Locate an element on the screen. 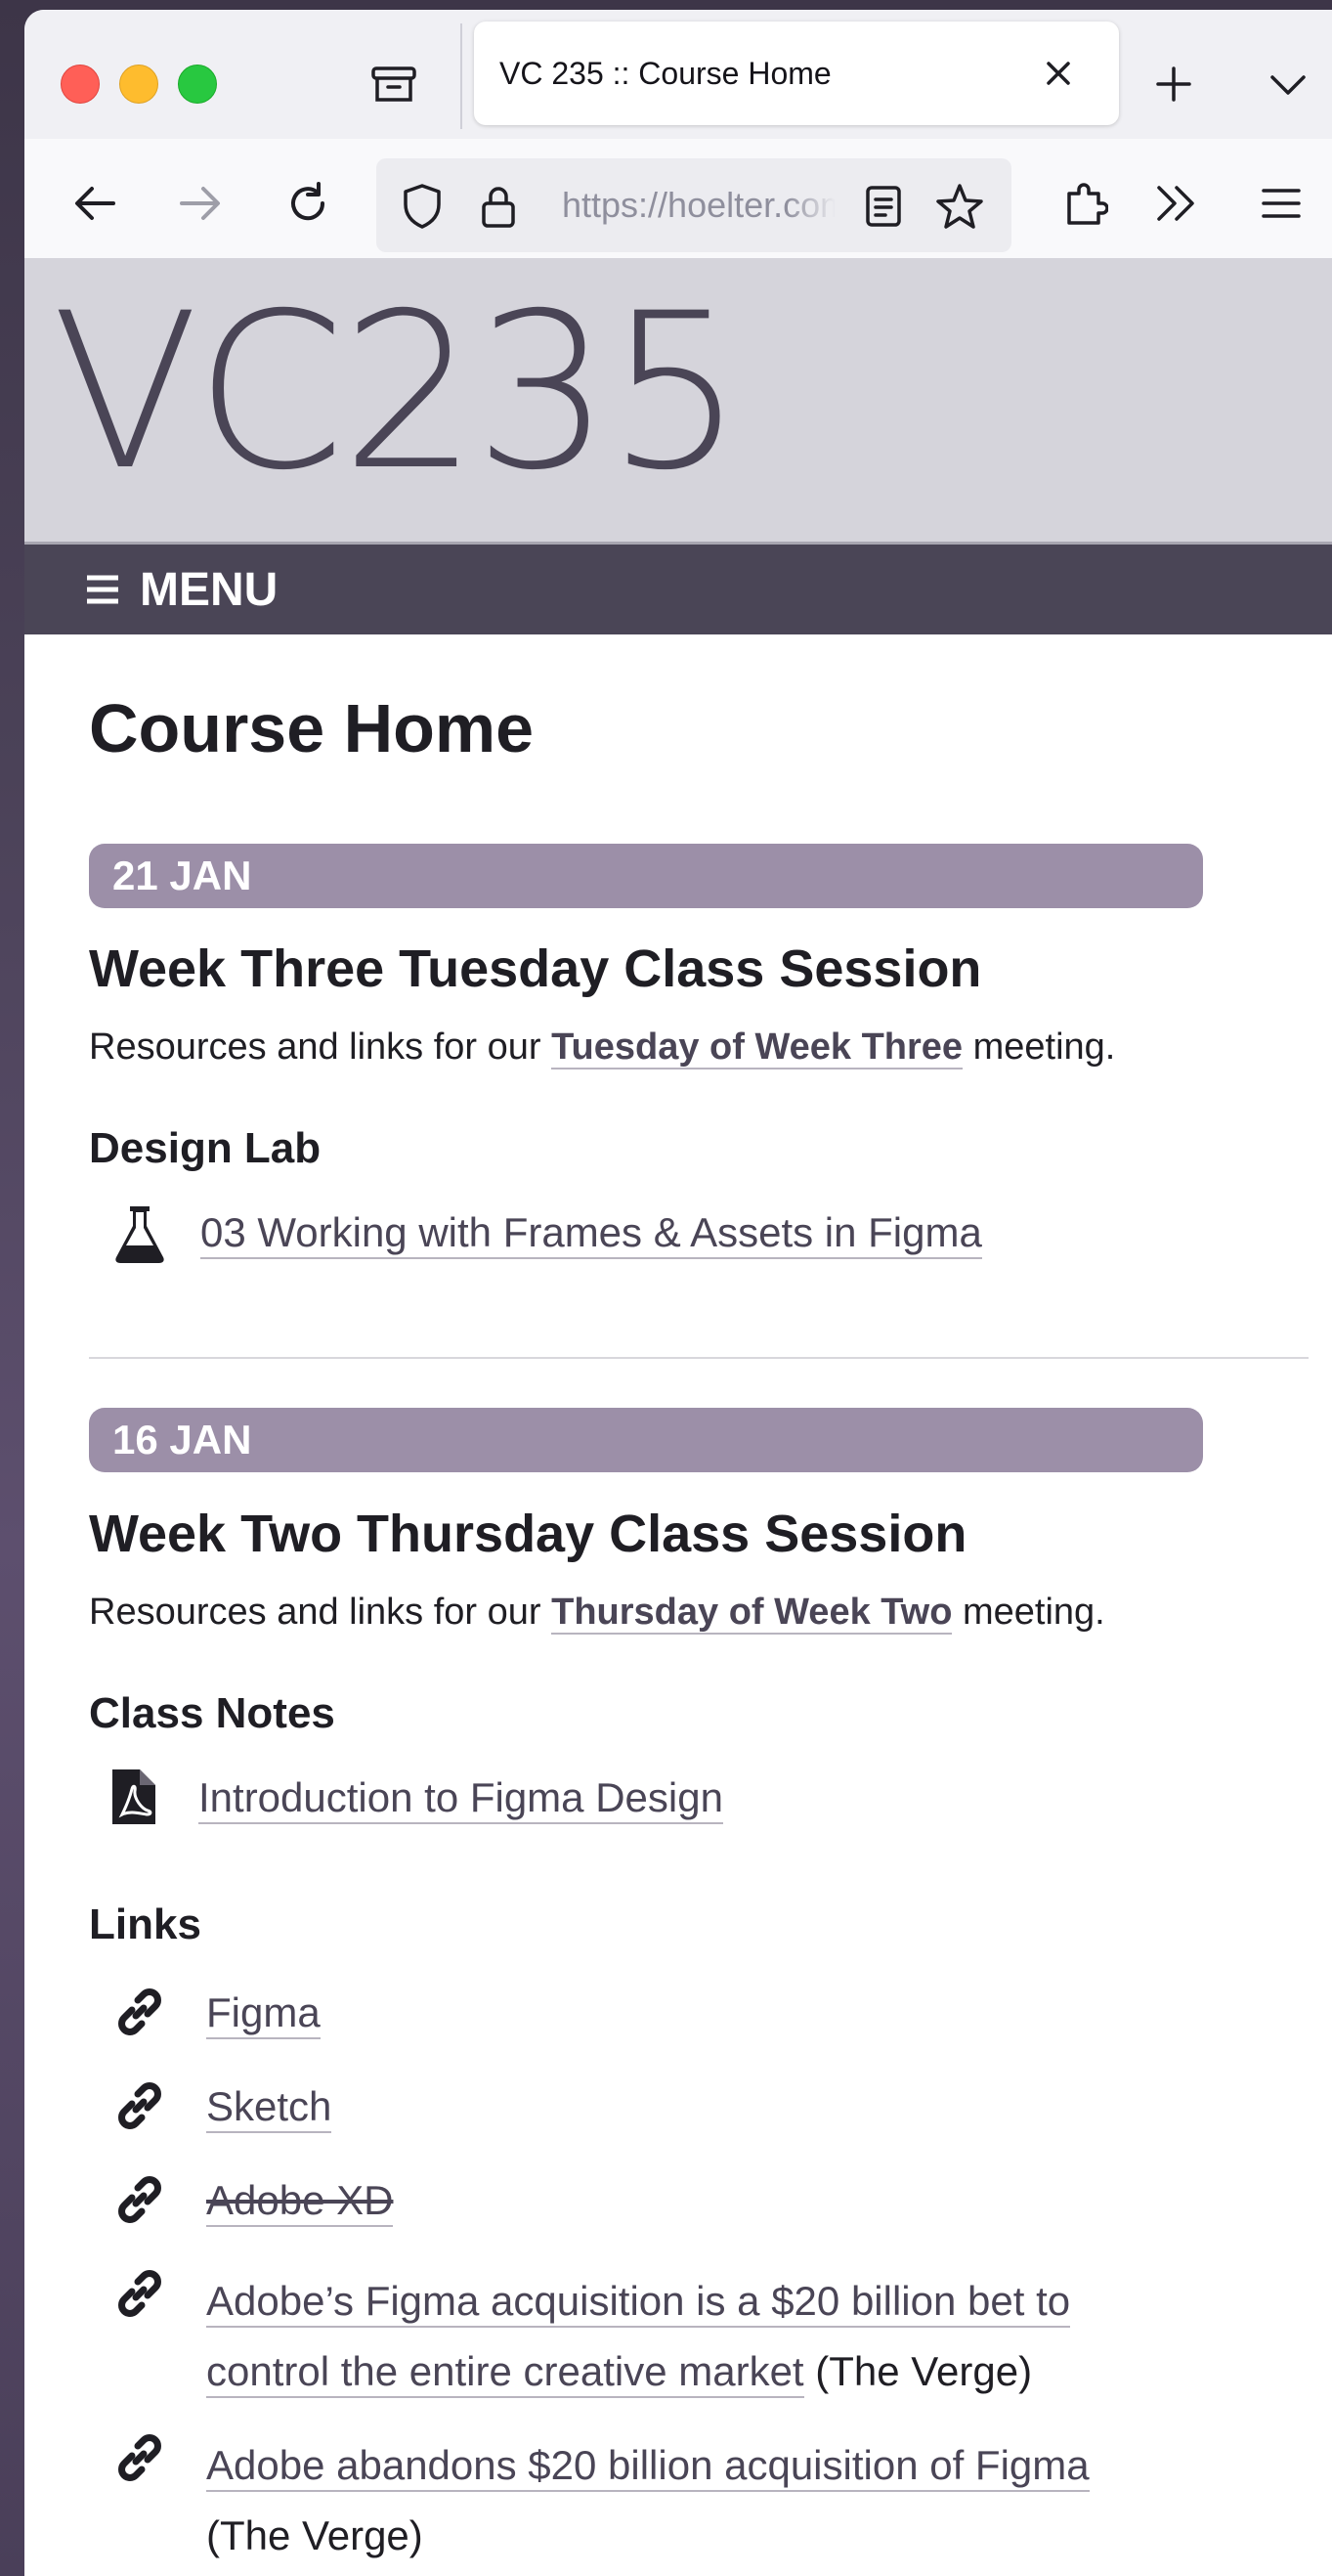 The image size is (1332, 2576). session-title: Week Two Thursday Class Session is located at coordinates (528, 1534).